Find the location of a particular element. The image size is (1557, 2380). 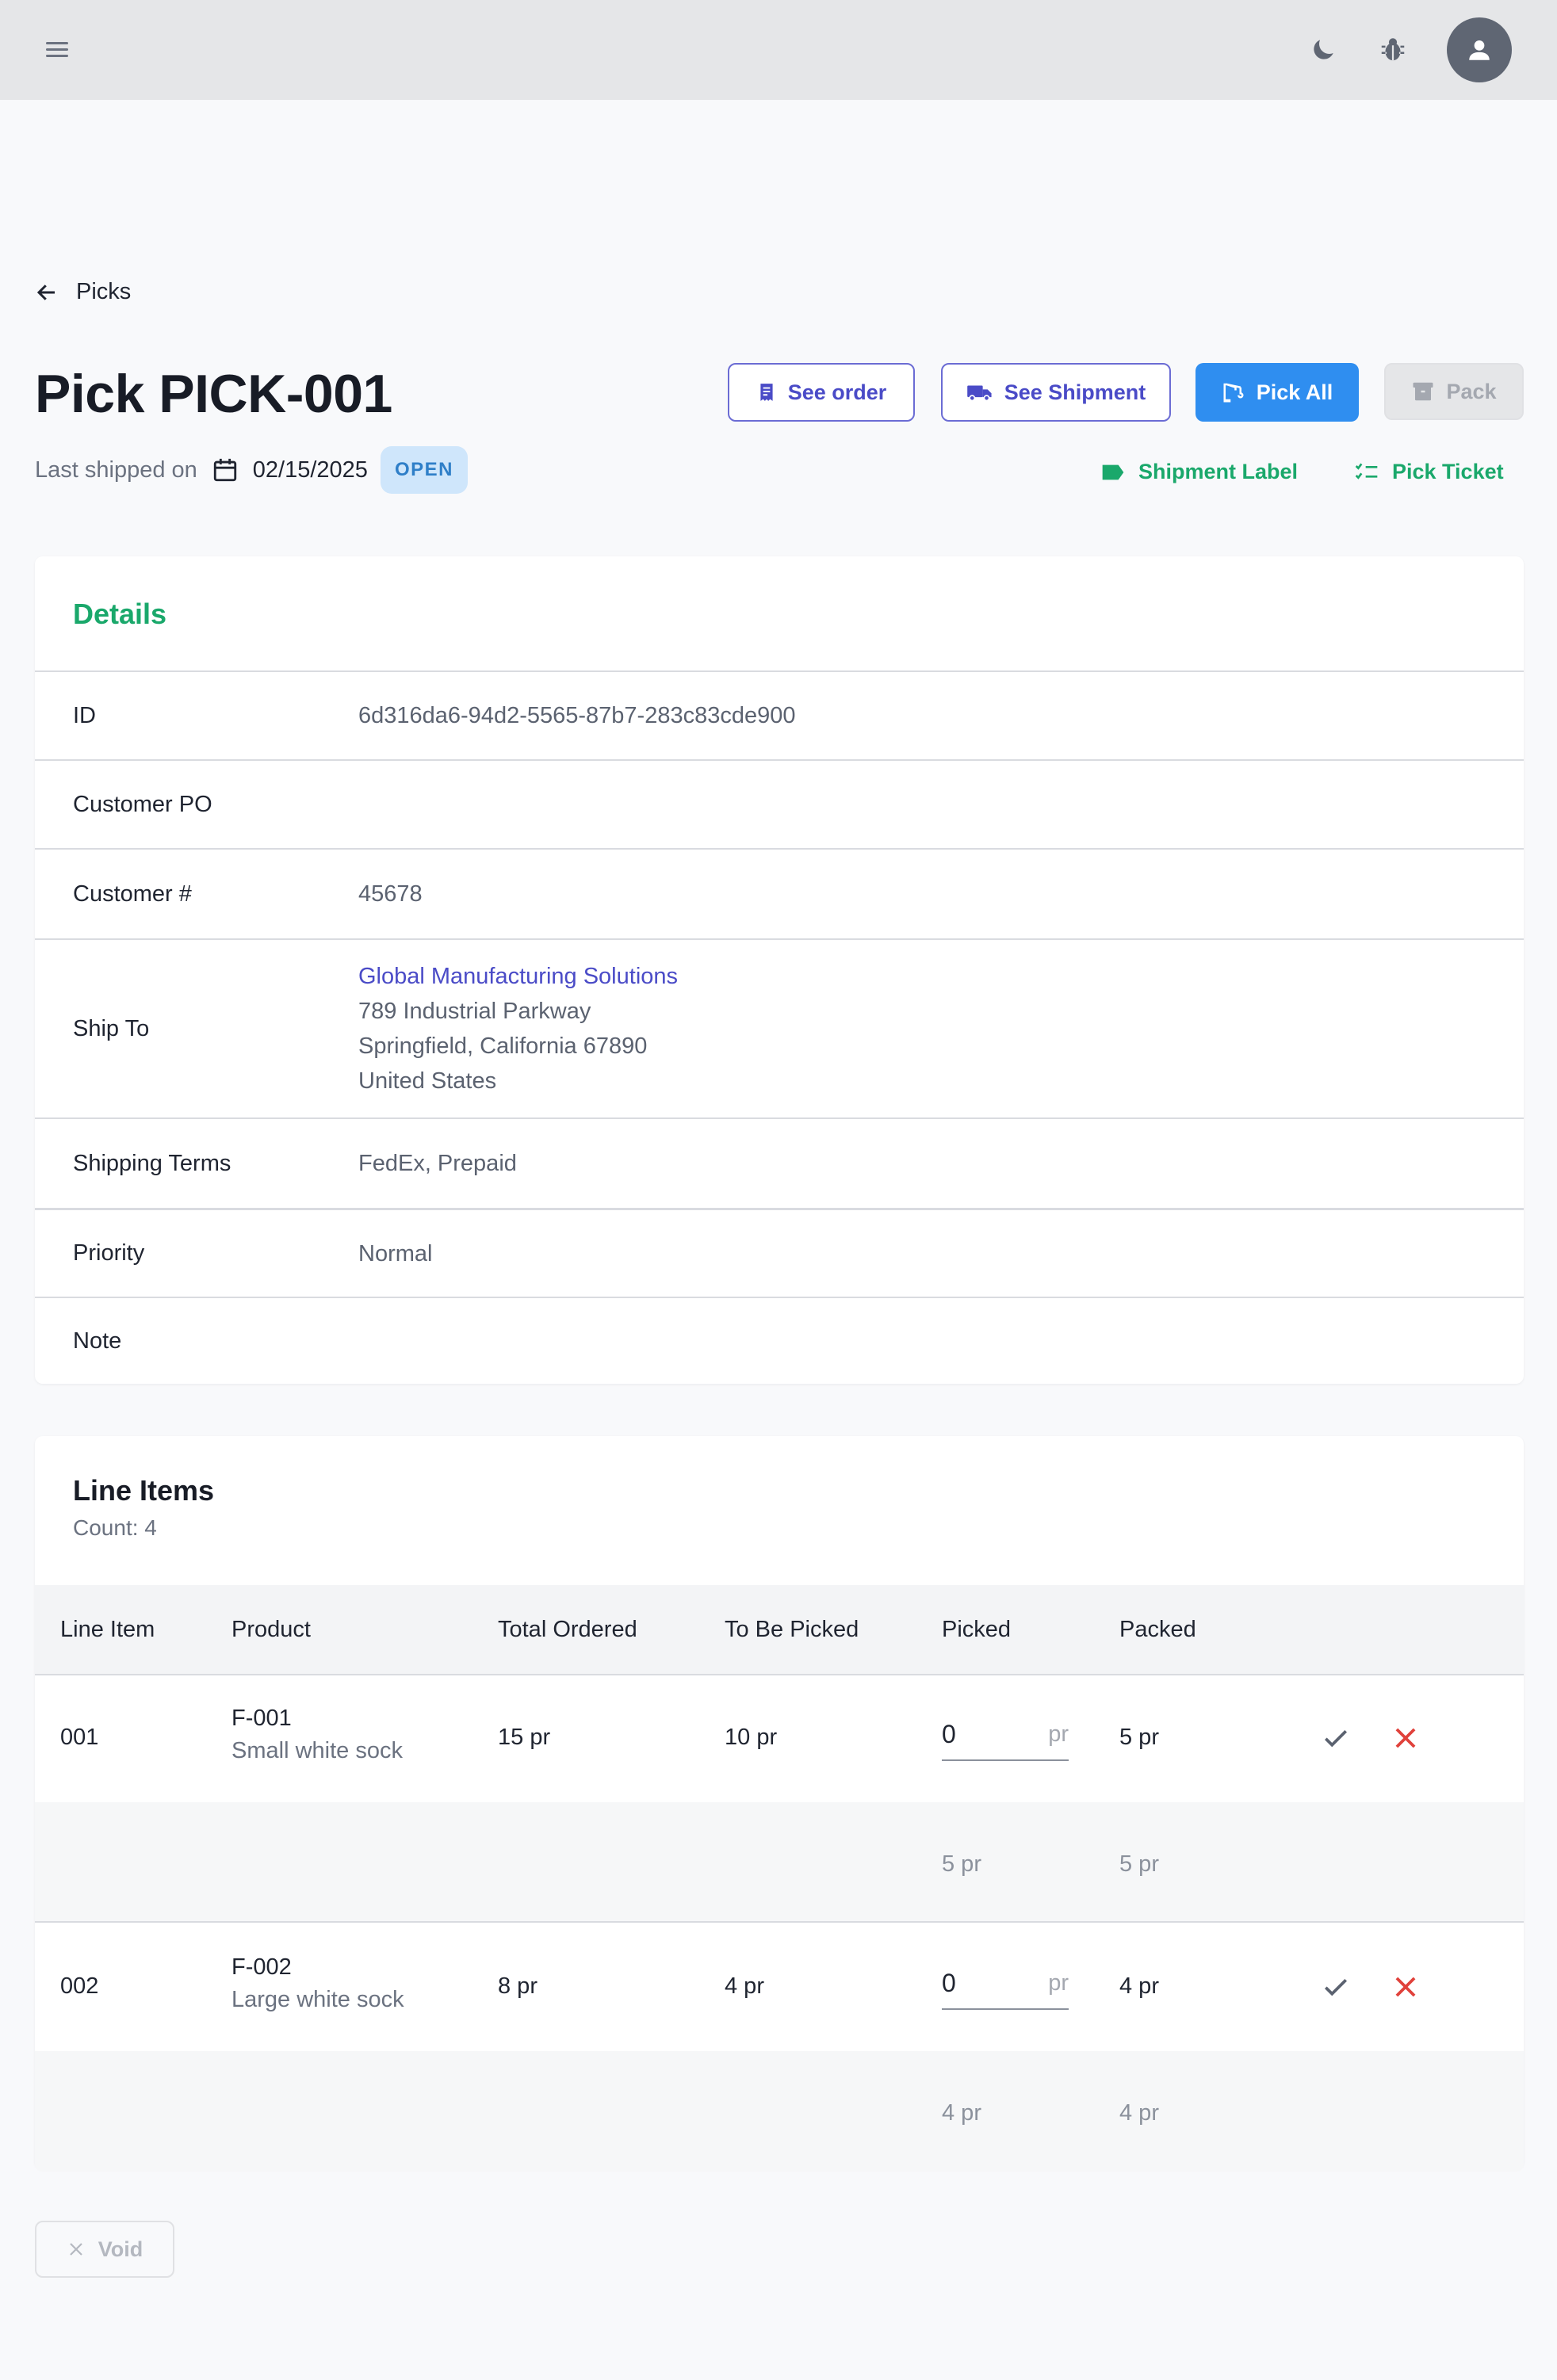

line-items-count: Count: 4 is located at coordinates (115, 1527).